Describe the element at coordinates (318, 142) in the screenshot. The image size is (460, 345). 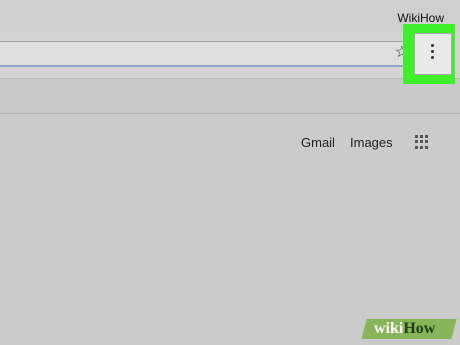
I see `gmail-link: Gmail` at that location.